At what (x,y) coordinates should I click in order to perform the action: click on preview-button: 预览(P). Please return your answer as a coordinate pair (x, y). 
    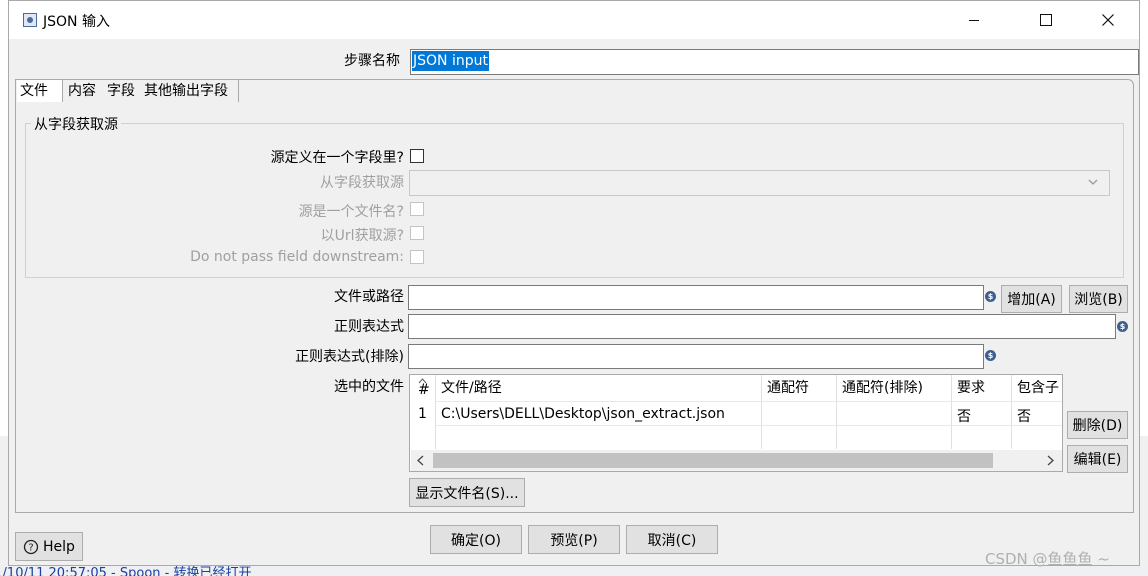
    Looking at the image, I should click on (574, 539).